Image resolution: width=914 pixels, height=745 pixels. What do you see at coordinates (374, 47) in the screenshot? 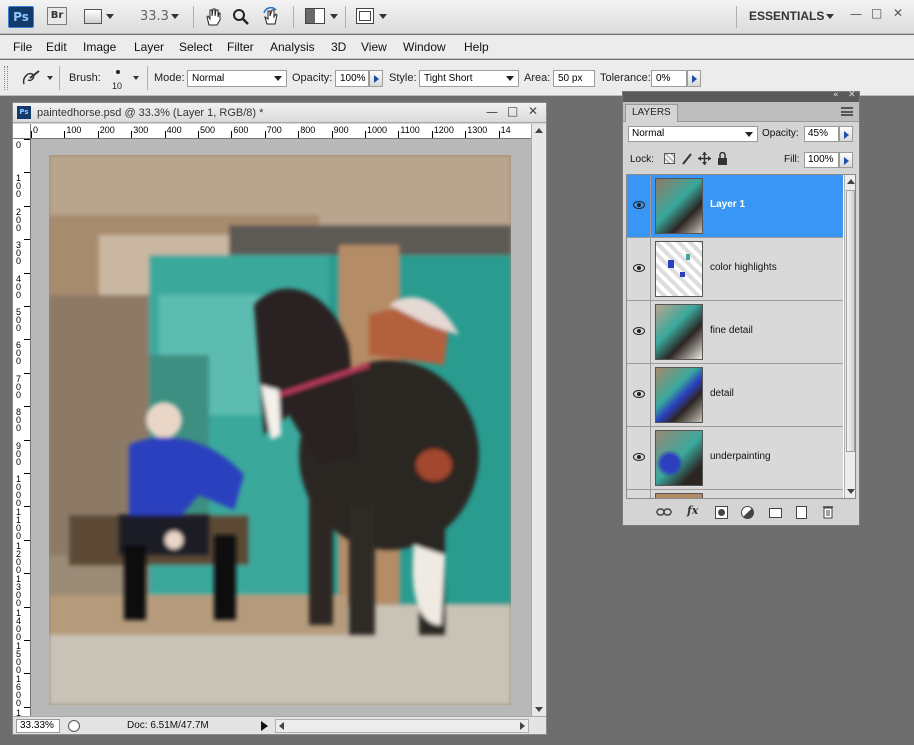
I see `menu-view: View` at bounding box center [374, 47].